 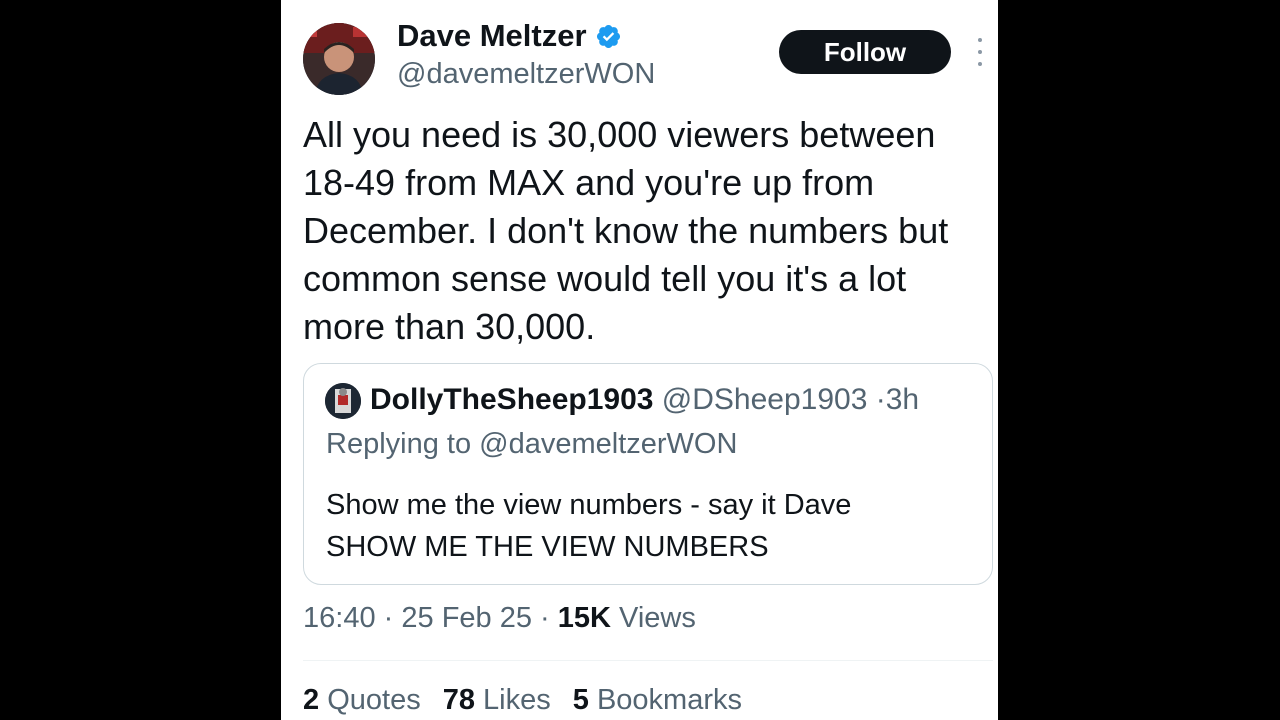 I want to click on author-display-name: Dave Meltzer, so click(x=509, y=36).